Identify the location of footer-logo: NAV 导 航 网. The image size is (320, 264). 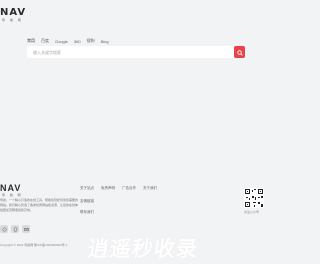
(11, 190).